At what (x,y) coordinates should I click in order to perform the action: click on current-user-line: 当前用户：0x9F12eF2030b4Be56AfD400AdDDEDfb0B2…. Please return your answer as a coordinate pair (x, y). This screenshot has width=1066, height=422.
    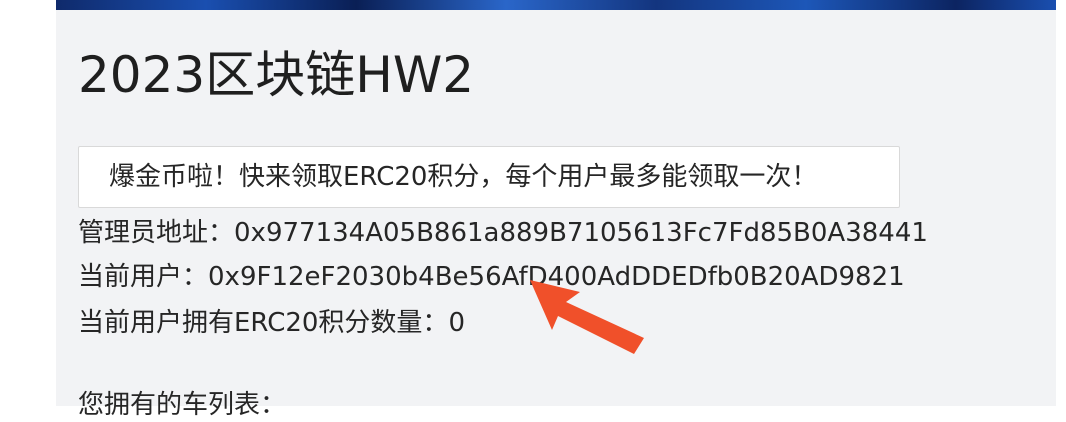
    Looking at the image, I should click on (491, 277).